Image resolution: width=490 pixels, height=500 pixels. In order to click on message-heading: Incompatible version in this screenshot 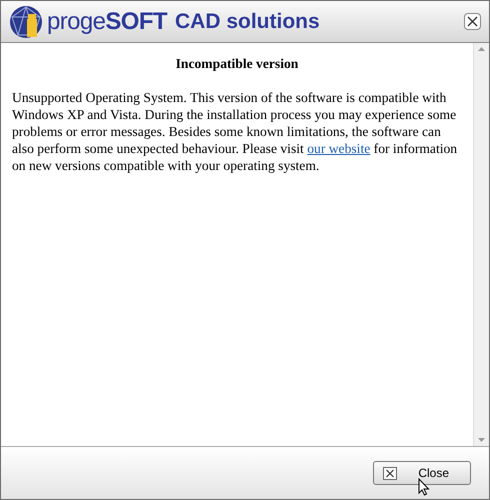, I will do `click(237, 63)`.